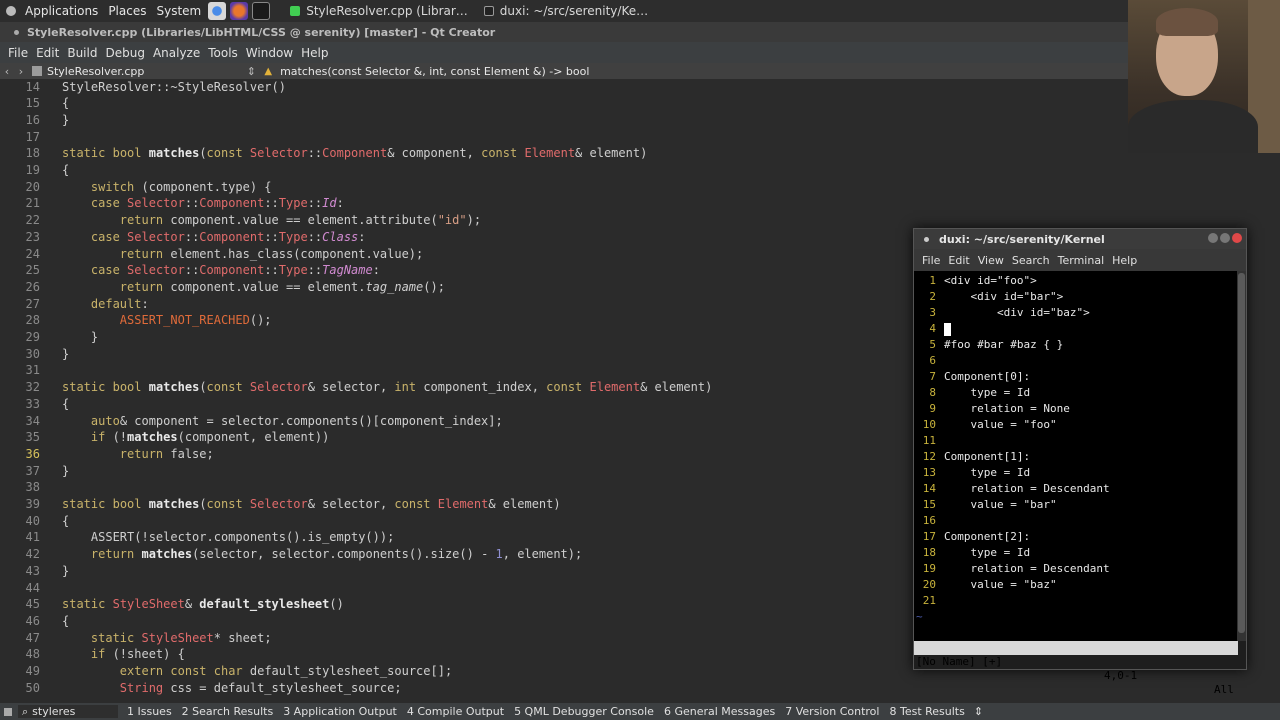  Describe the element at coordinates (932, 328) in the screenshot. I see `vim-line-number: 4` at that location.